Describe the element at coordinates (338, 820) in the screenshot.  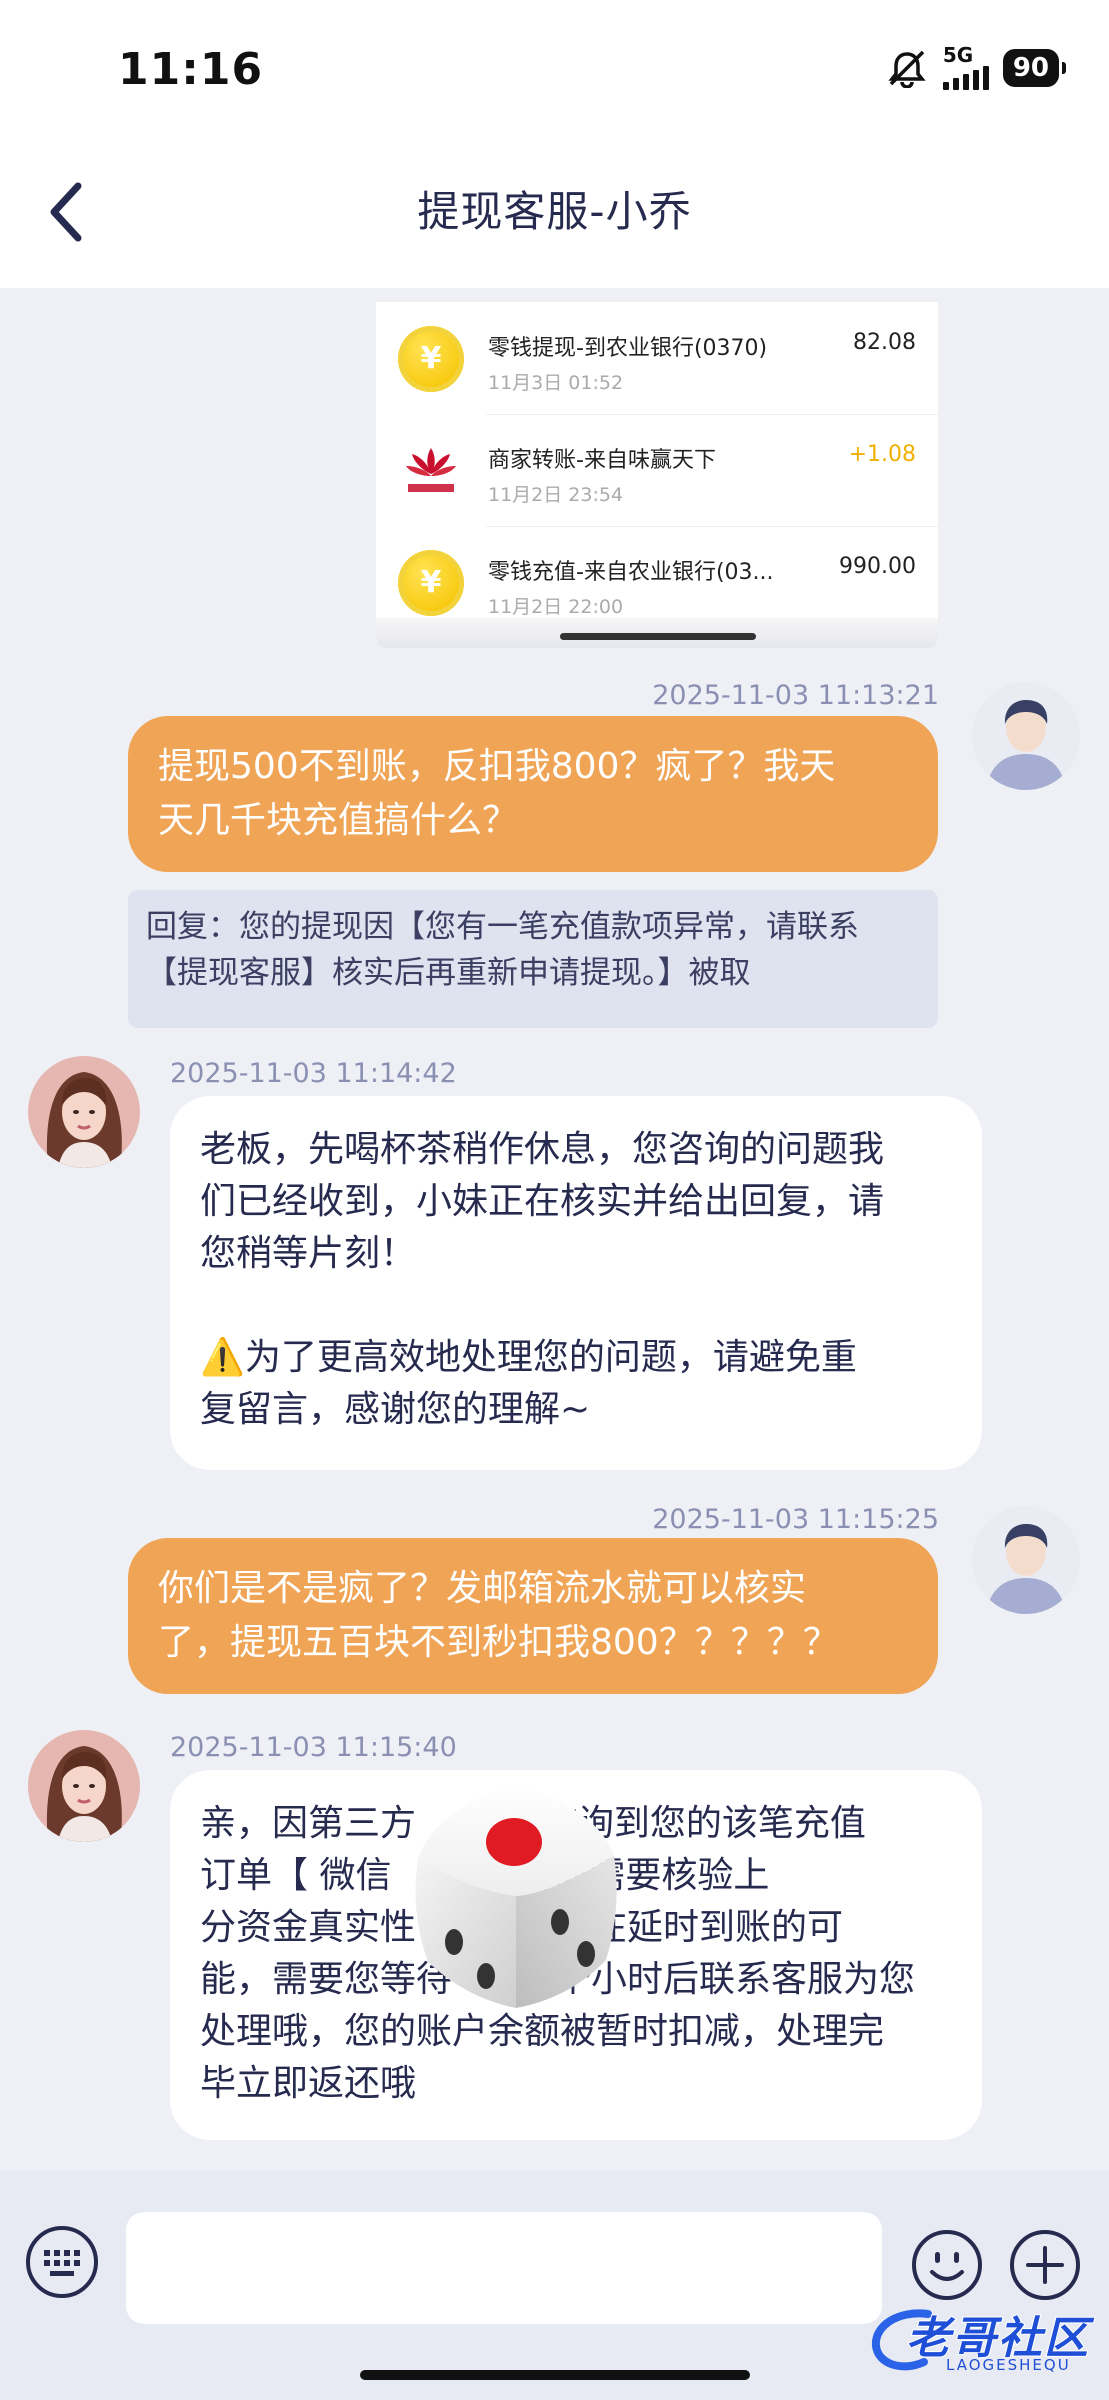
I see `message-line: 天几千块充值搞什么？` at that location.